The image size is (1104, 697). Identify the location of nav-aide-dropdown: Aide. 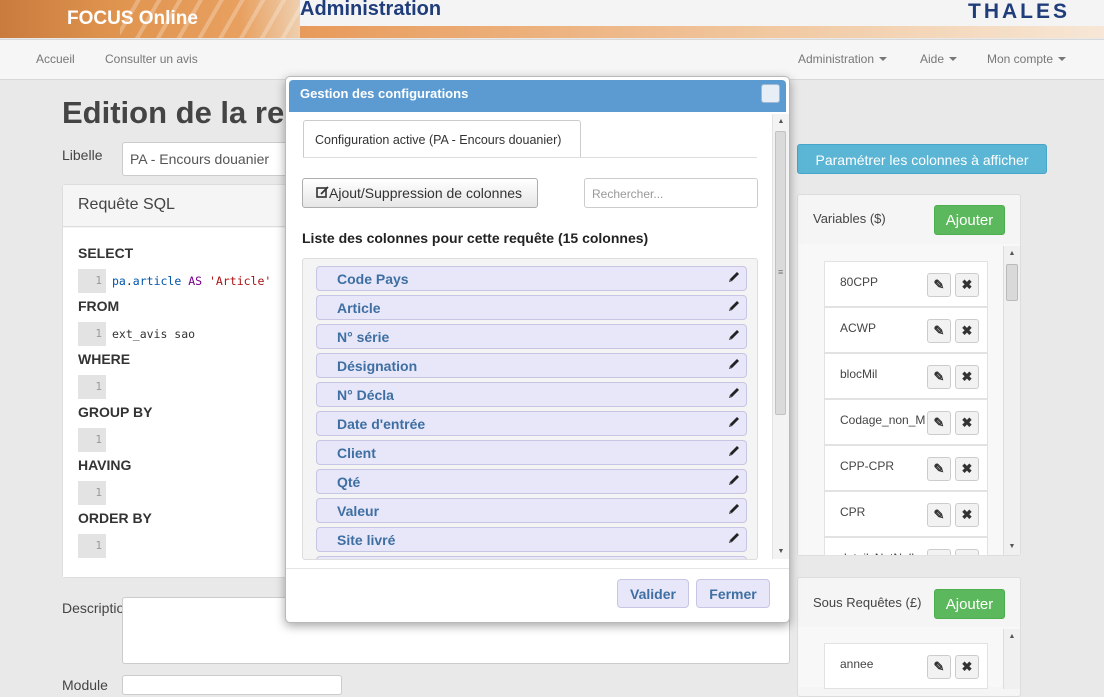
(939, 59).